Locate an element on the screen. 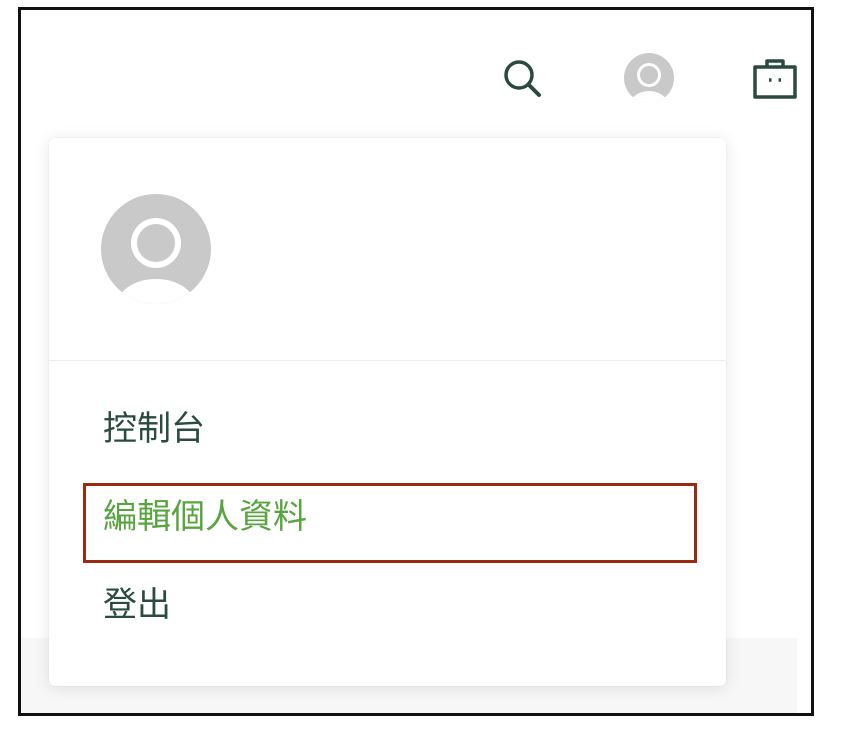  avatar-icon is located at coordinates (649, 78).